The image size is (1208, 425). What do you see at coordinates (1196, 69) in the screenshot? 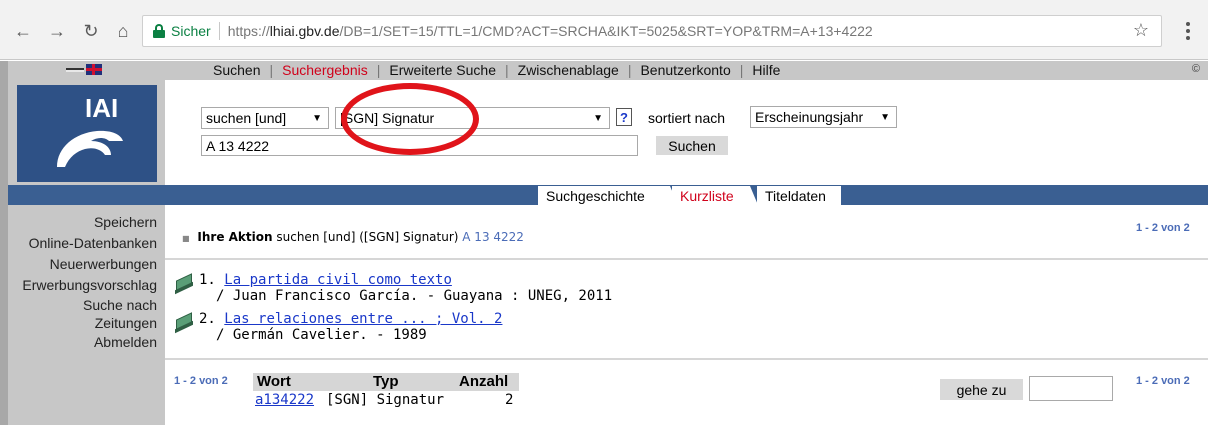
I see `copyright-icon: ©` at bounding box center [1196, 69].